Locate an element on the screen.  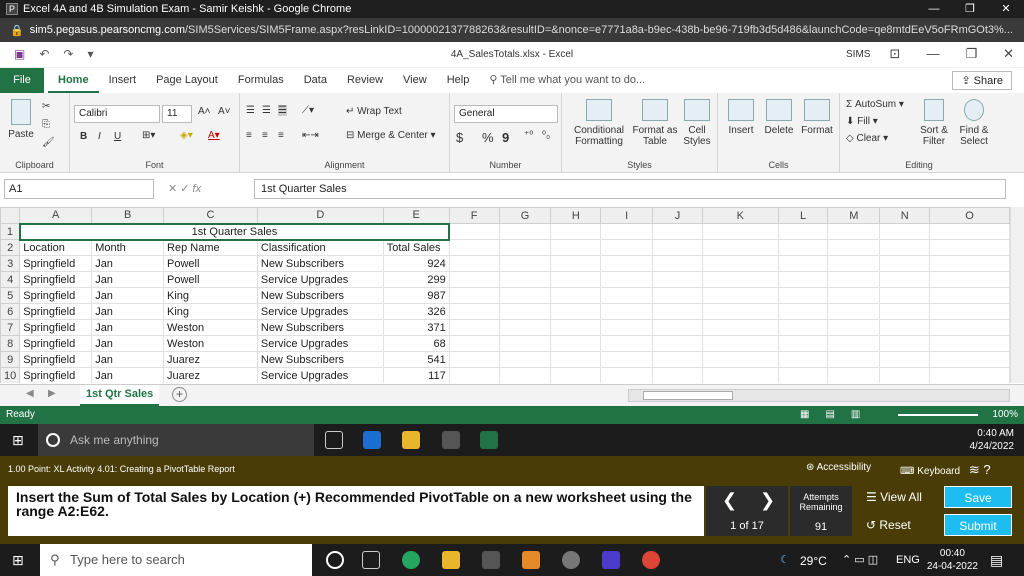
file-explorer-icon is located at coordinates (451, 560).